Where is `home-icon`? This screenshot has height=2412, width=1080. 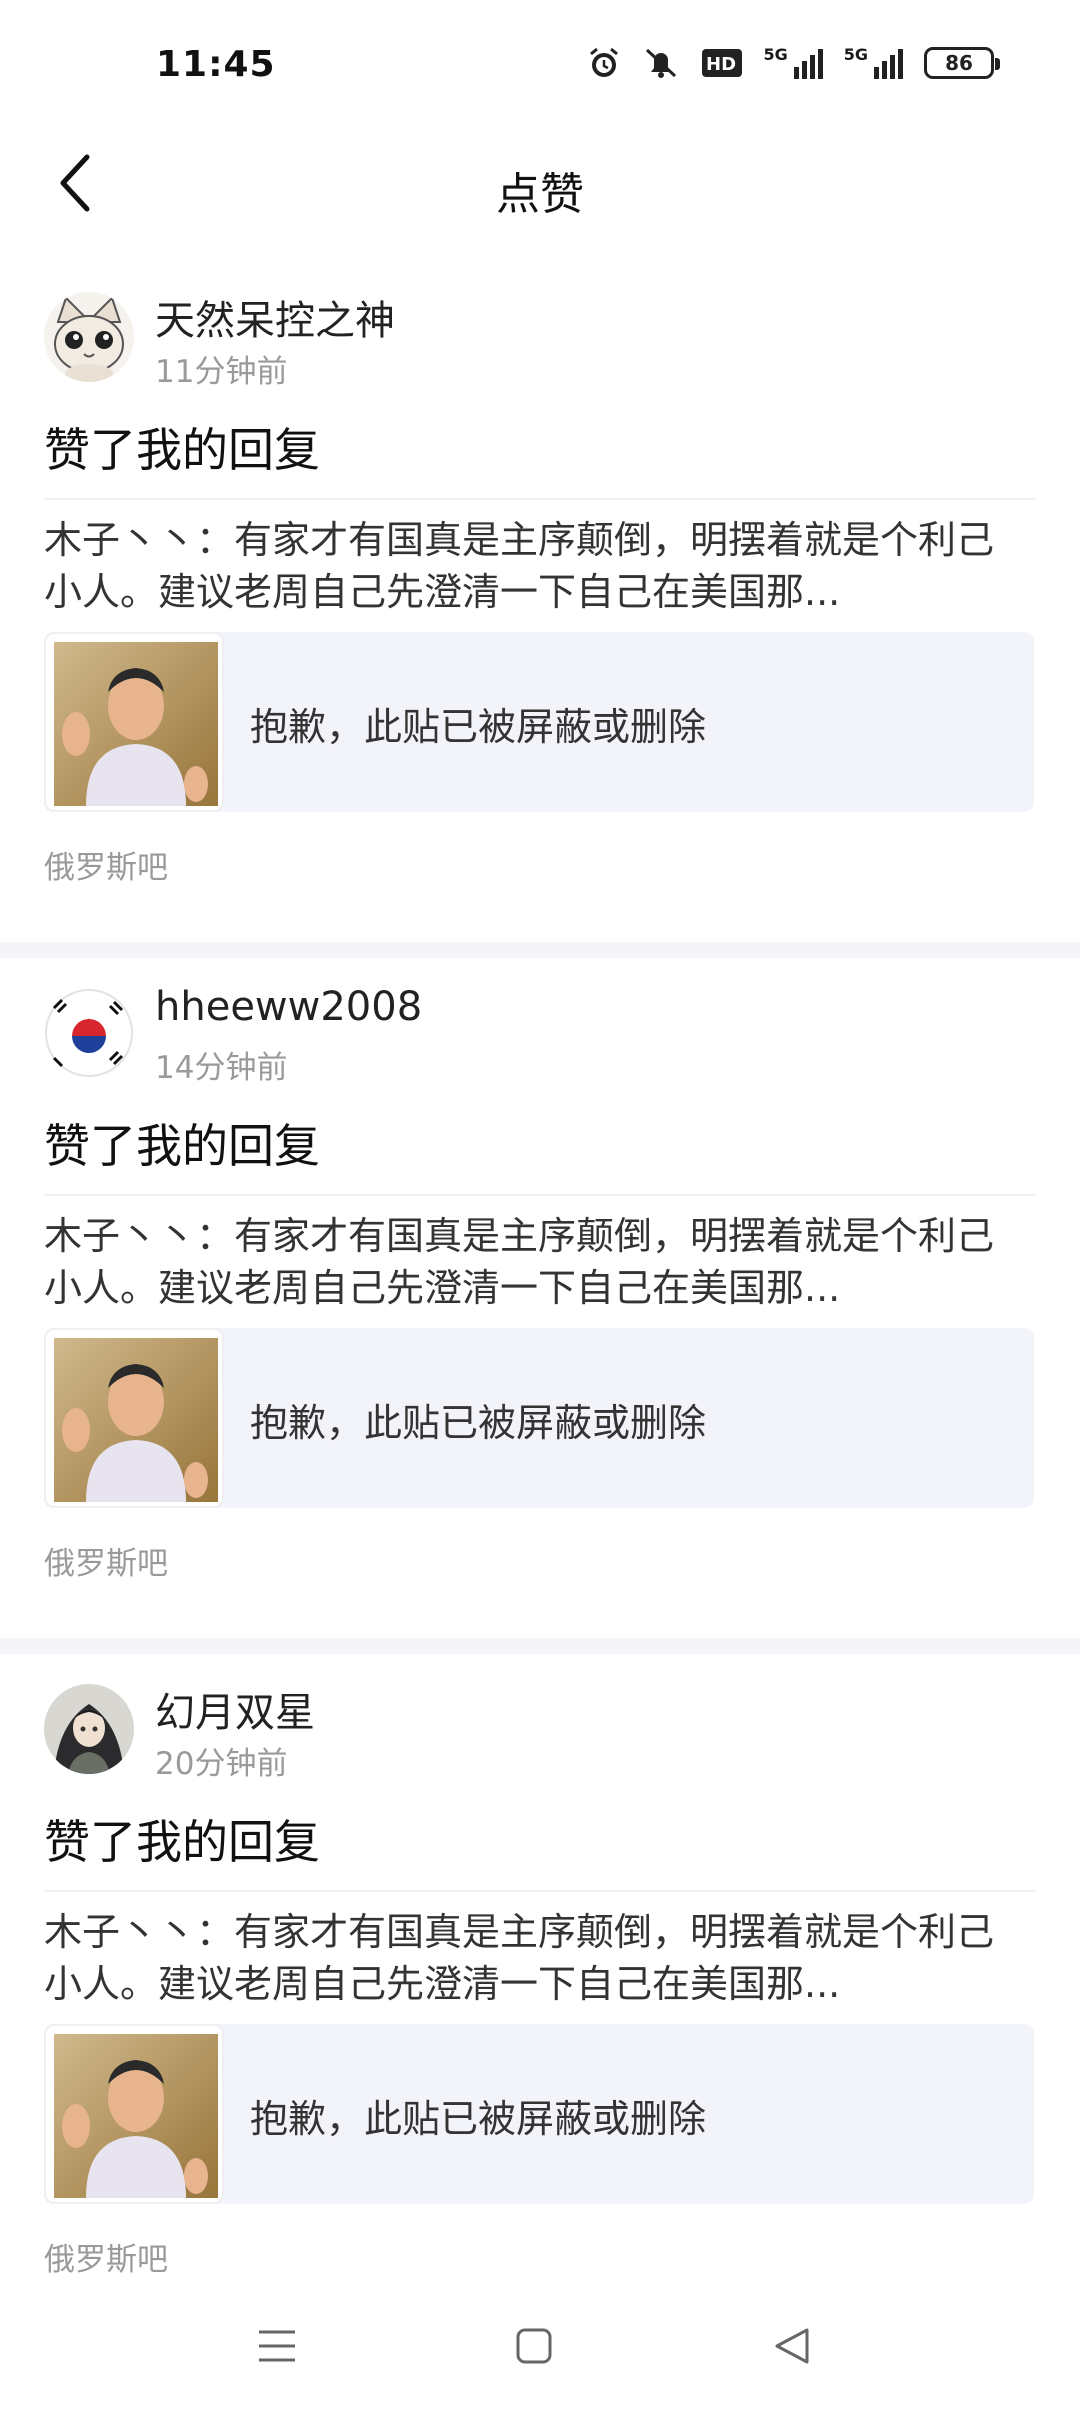
home-icon is located at coordinates (534, 2346).